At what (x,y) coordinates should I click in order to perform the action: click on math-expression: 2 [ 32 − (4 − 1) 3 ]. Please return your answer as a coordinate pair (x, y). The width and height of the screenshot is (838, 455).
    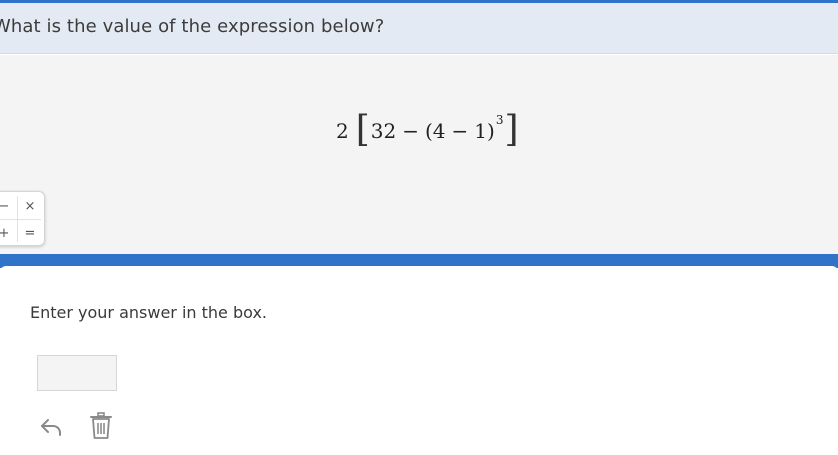
    Looking at the image, I should click on (428, 131).